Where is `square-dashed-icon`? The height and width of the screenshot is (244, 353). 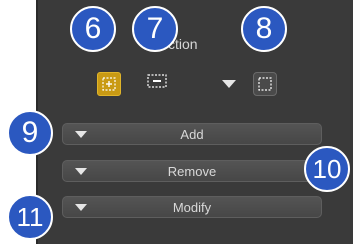
square-dashed-icon is located at coordinates (265, 84).